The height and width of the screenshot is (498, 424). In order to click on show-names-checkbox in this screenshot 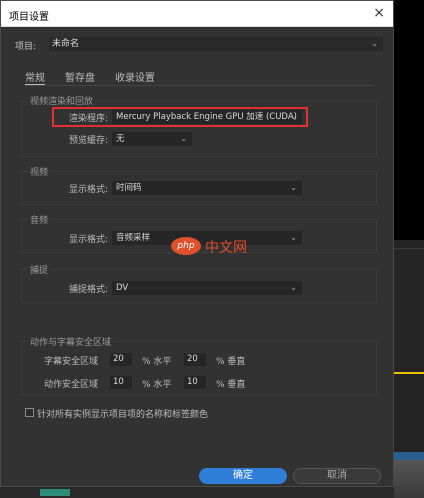, I will do `click(29, 412)`.